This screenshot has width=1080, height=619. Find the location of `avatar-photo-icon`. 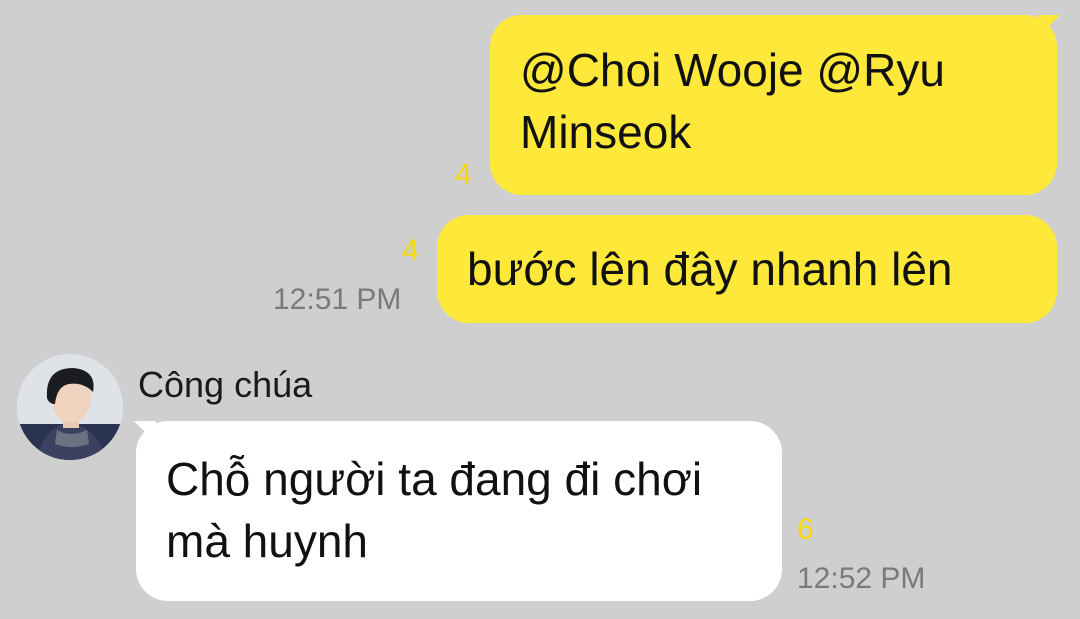

avatar-photo-icon is located at coordinates (70, 407).